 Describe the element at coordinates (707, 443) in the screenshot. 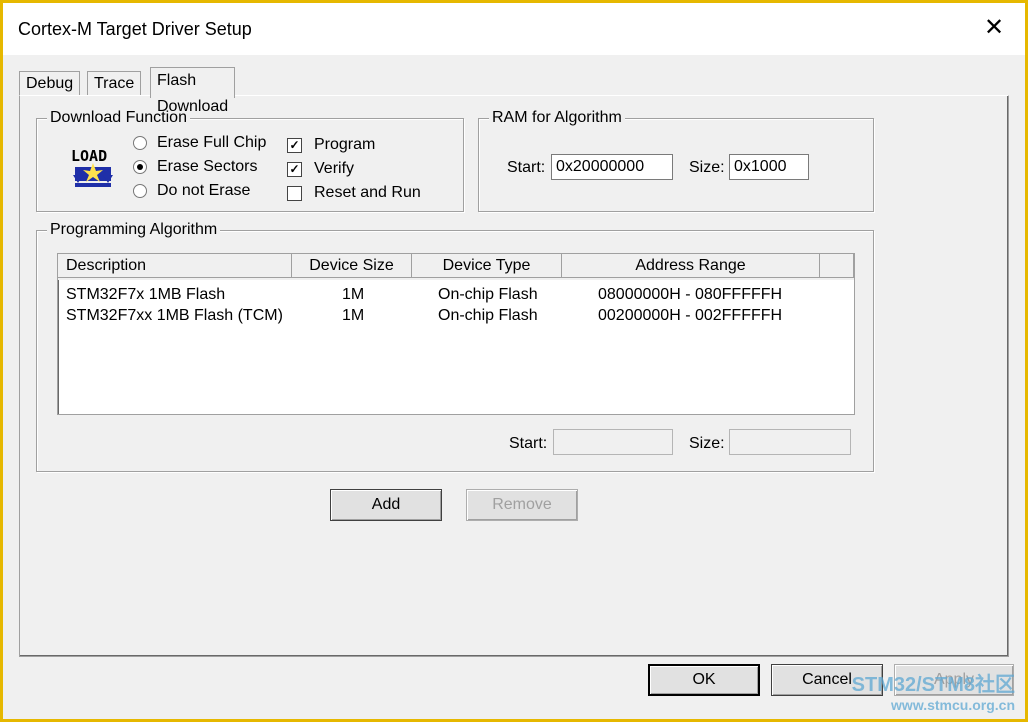

I see `algorithm-size-label: Size:` at that location.